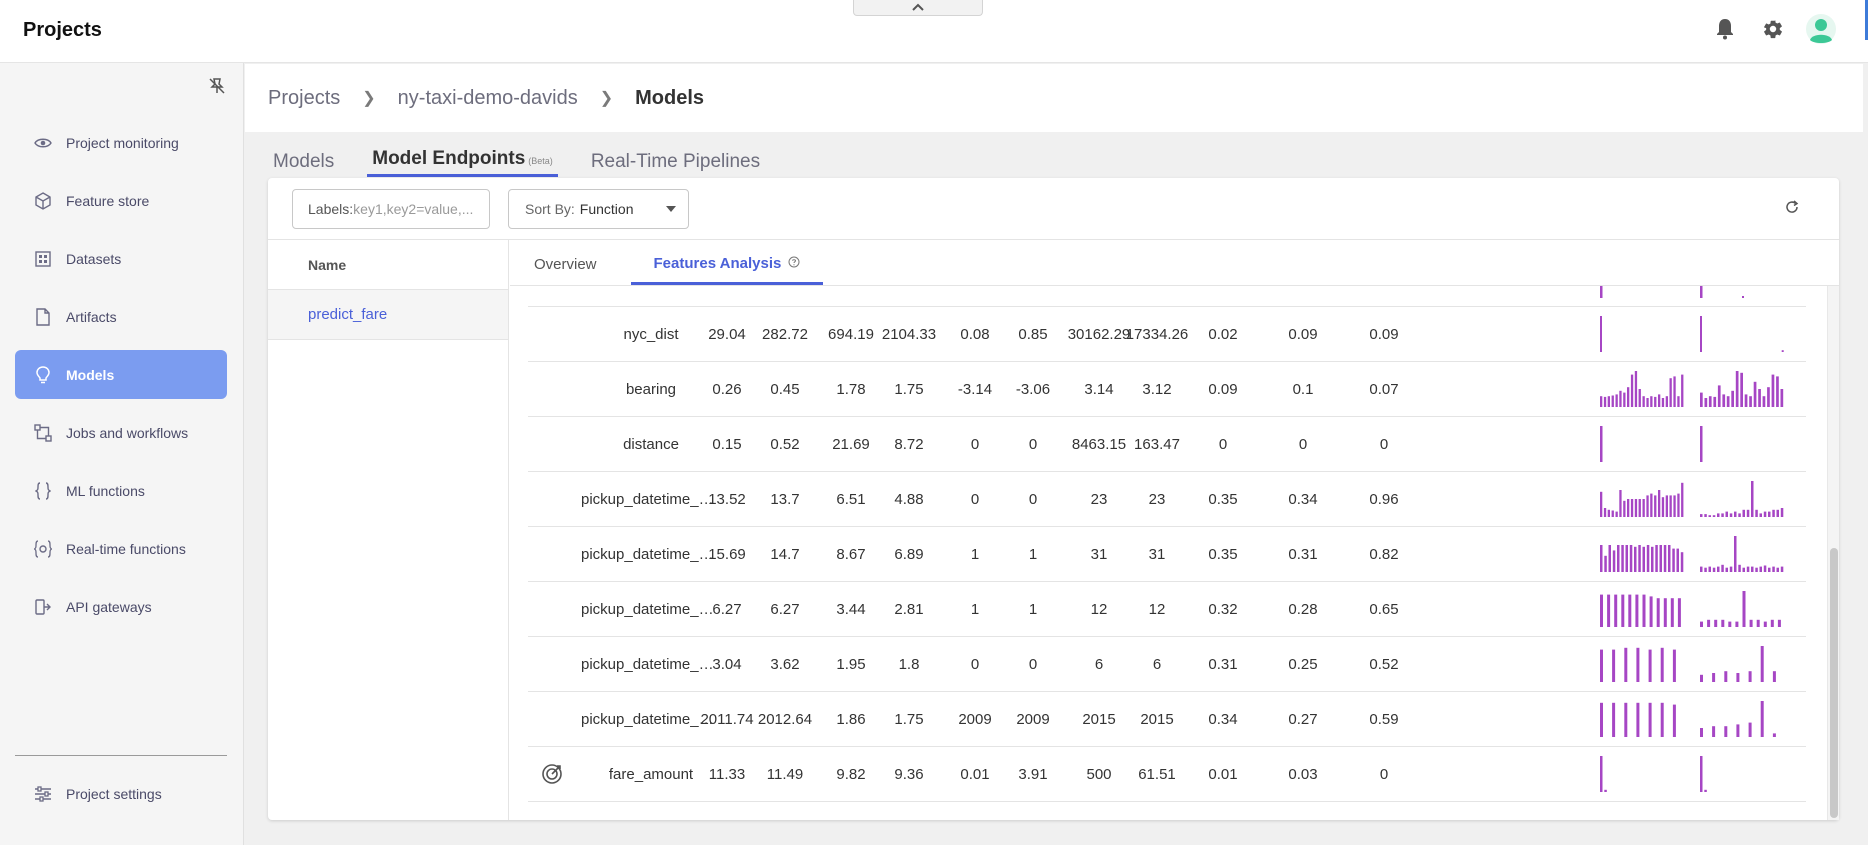 This screenshot has height=845, width=1868. I want to click on detail-tabs: Overview Features Analysis, so click(1174, 263).